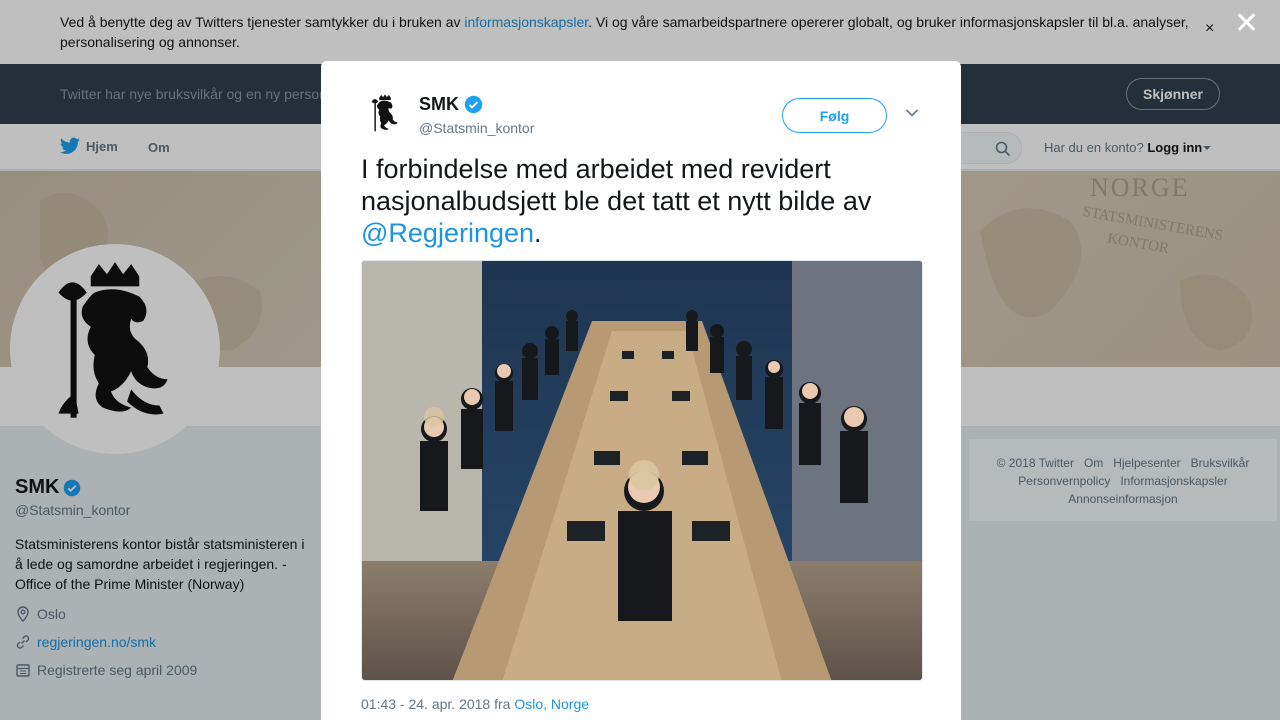 This screenshot has width=1280, height=720. What do you see at coordinates (385, 115) in the screenshot?
I see `tweet-avatar` at bounding box center [385, 115].